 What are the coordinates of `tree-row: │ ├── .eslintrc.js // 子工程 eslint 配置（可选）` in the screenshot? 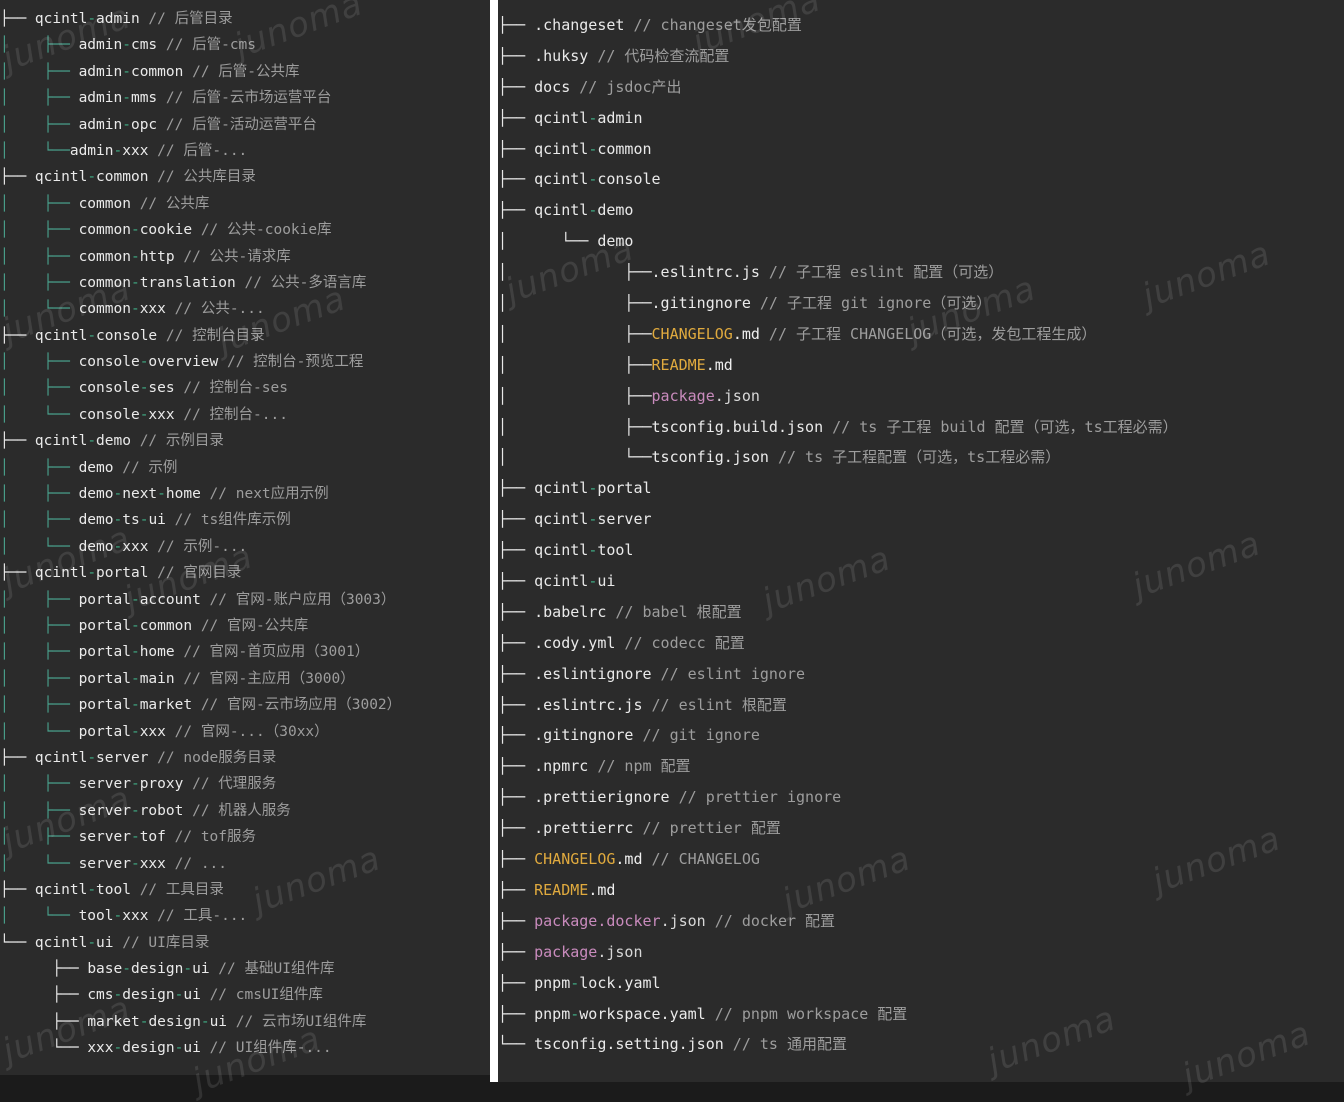 It's located at (921, 272).